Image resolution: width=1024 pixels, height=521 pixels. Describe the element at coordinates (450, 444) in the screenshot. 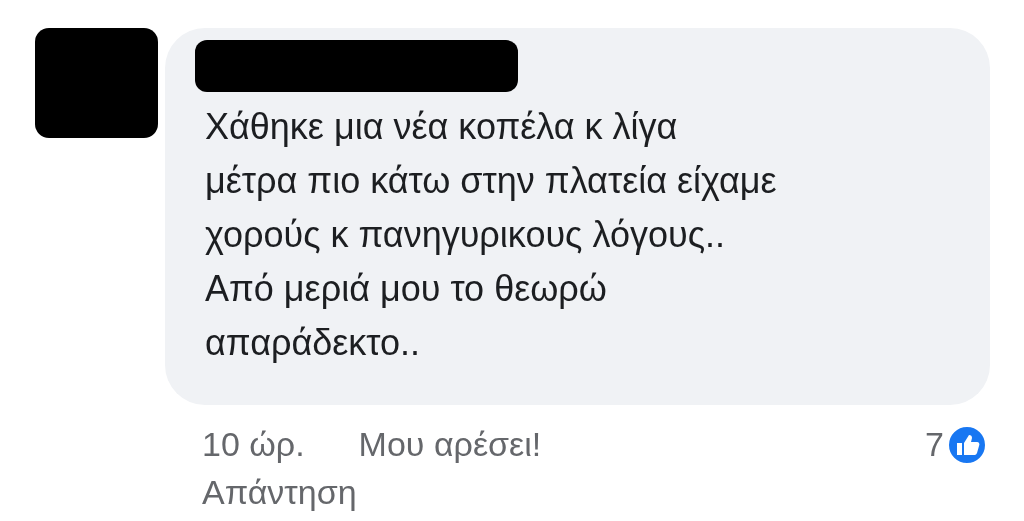

I see `like-link: Μου αρέσει!` at that location.